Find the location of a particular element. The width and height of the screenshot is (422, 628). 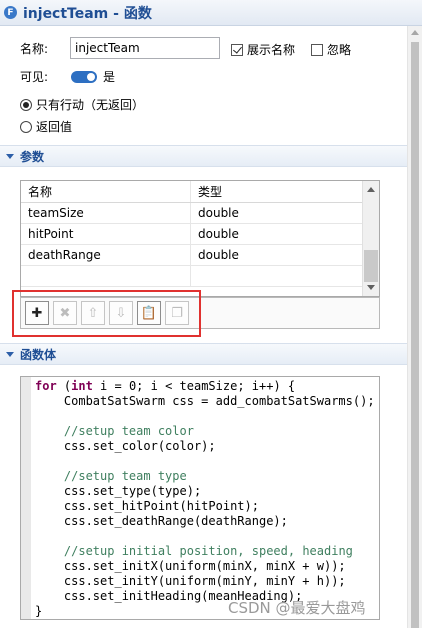

param-name-cell: teamSize is located at coordinates (106, 213).